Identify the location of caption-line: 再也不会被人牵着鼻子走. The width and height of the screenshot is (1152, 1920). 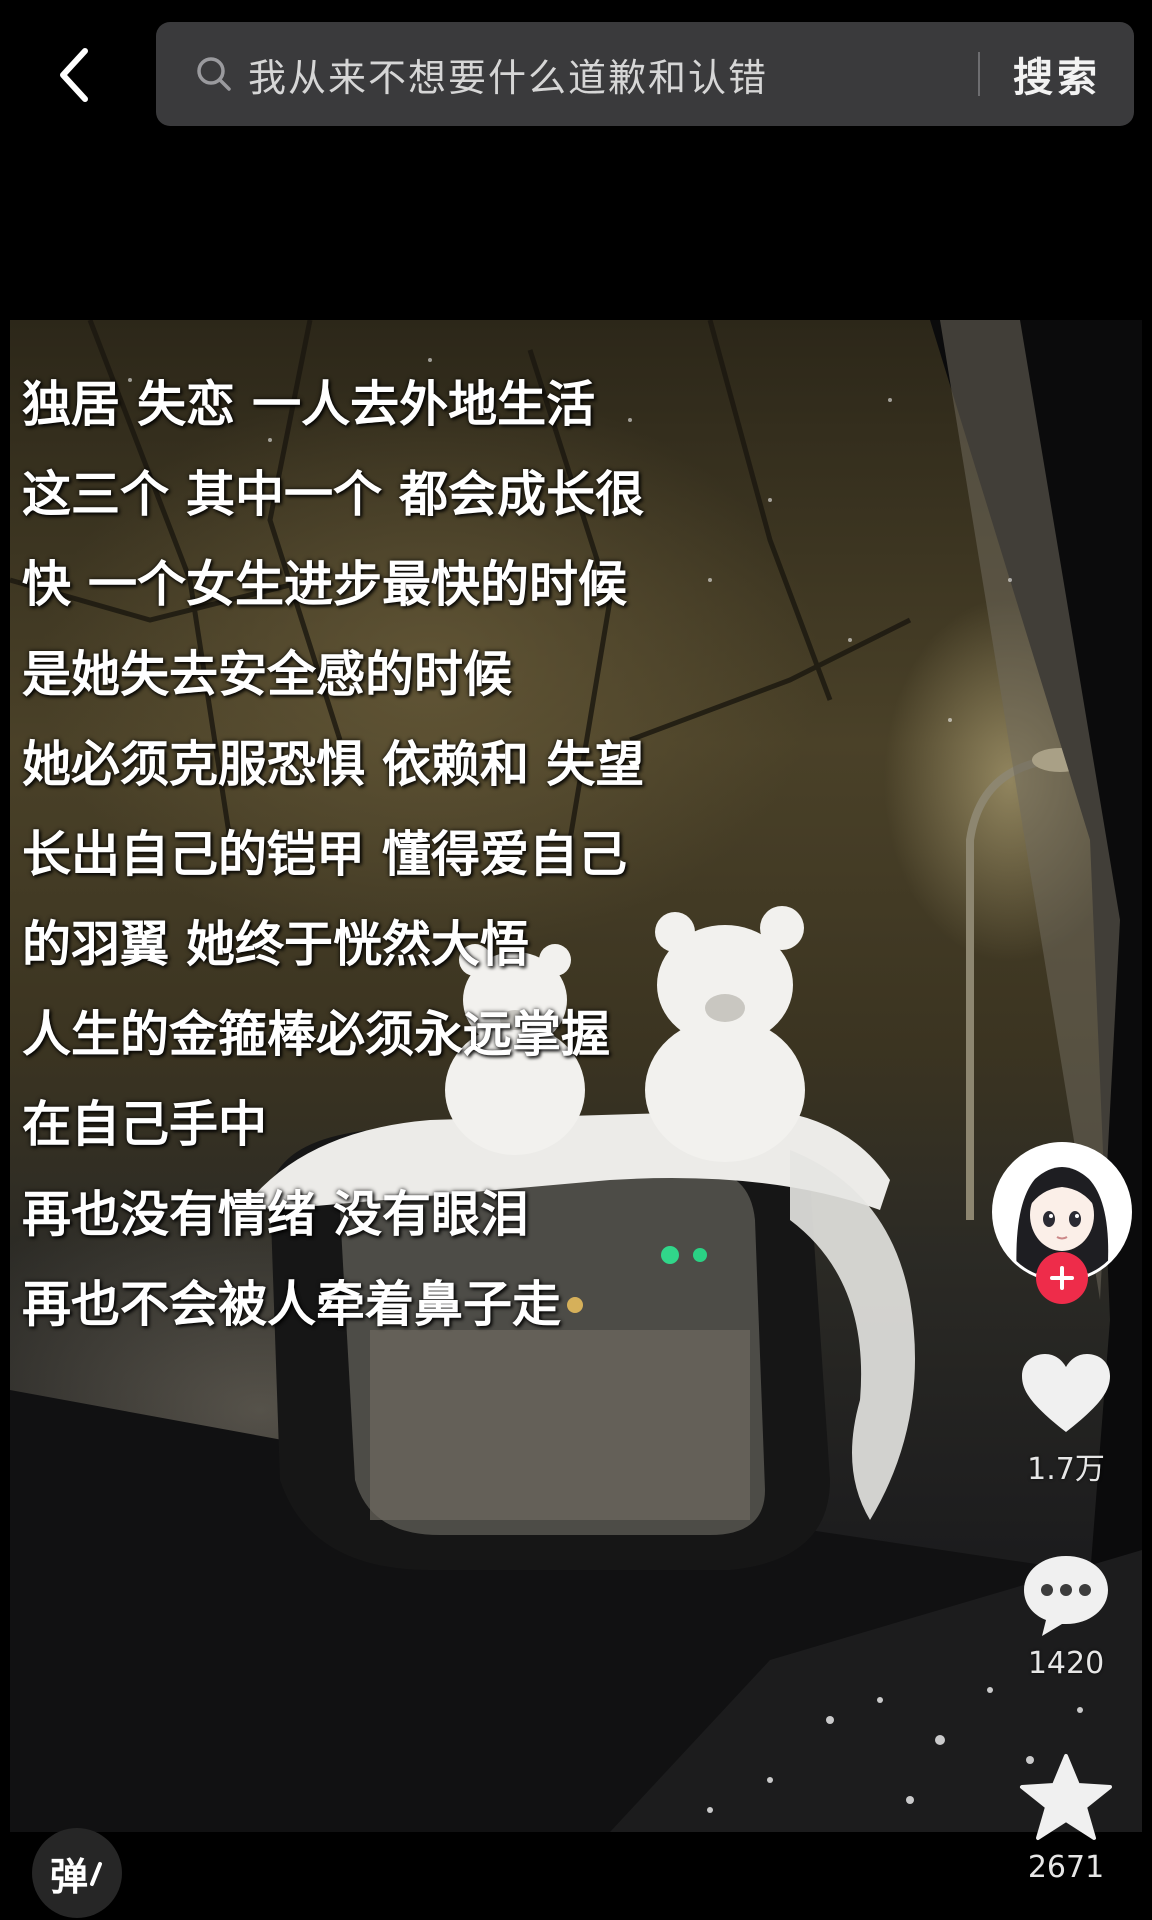
(292, 1304).